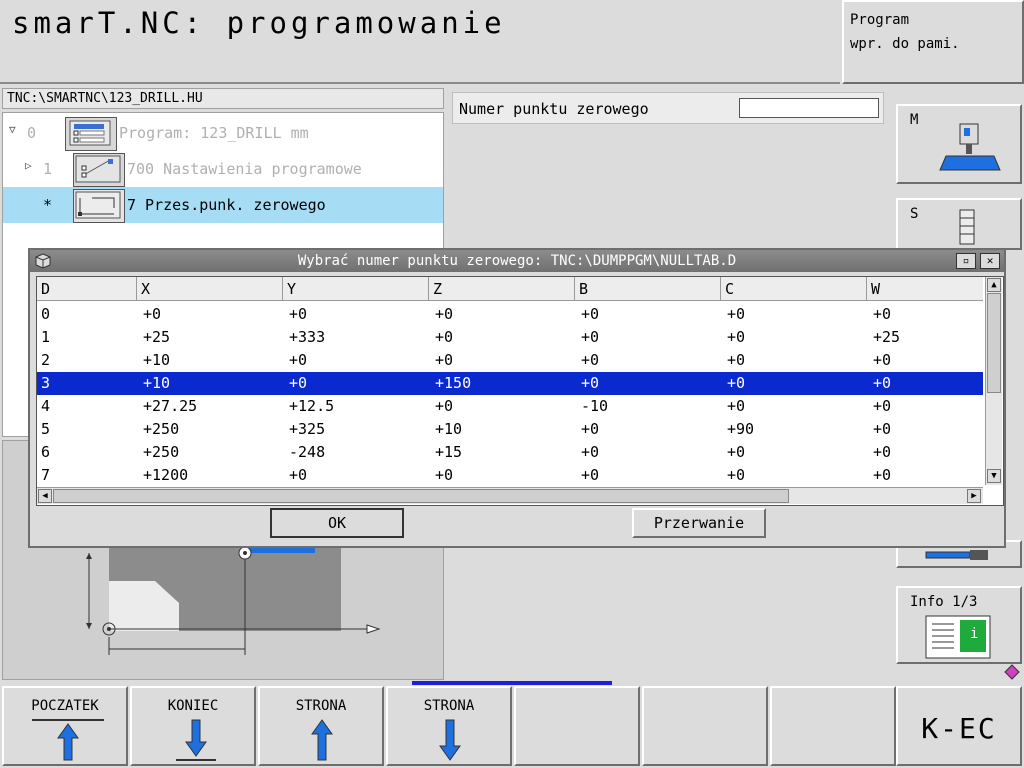 The image size is (1024, 768). Describe the element at coordinates (794, 289) in the screenshot. I see `column-header: C` at that location.